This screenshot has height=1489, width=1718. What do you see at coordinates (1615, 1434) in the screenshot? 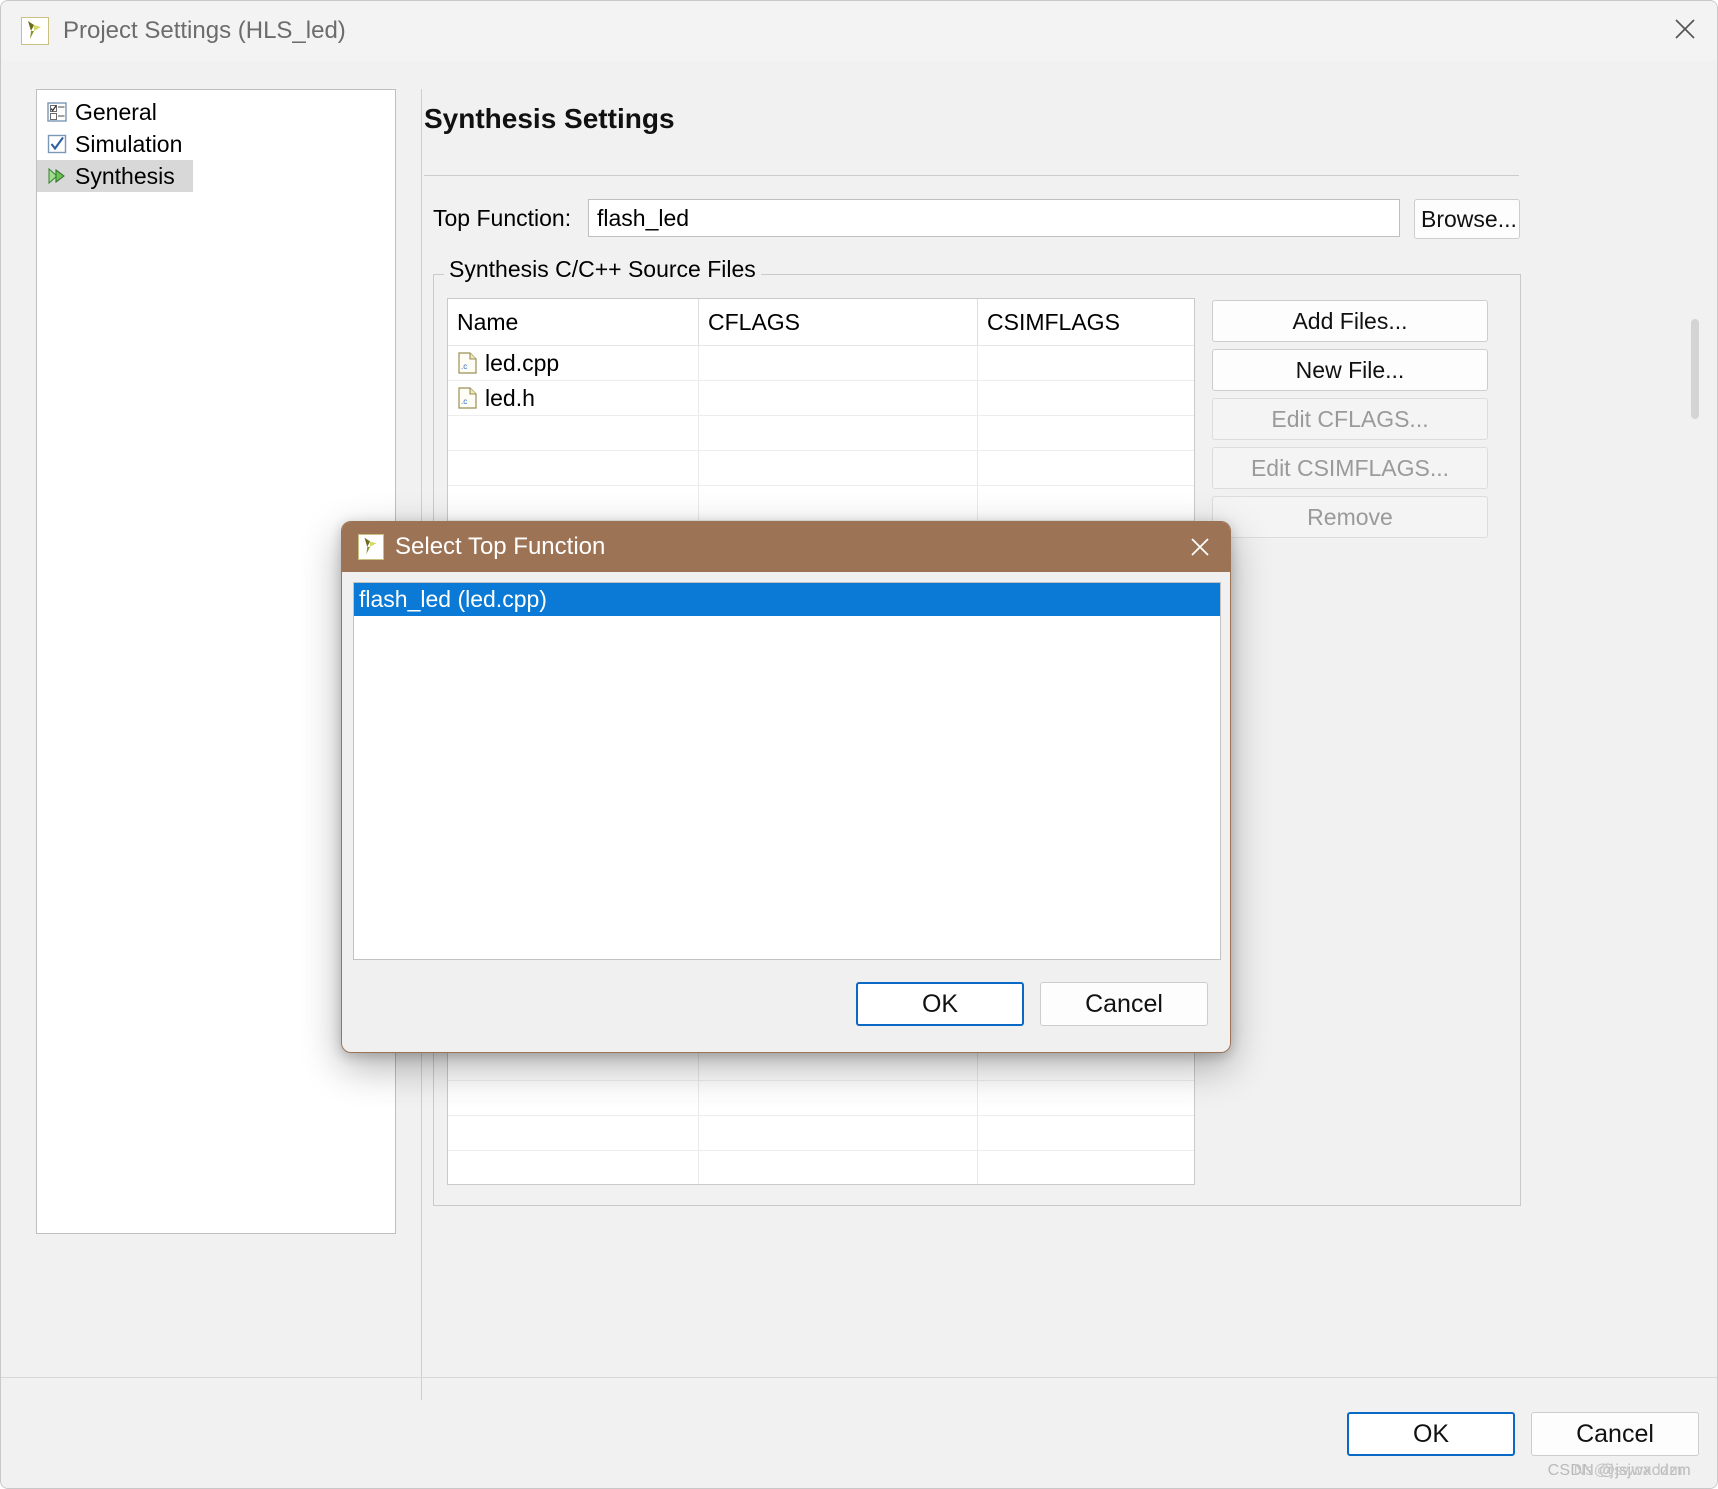
I see `cancel-button: Cancel` at bounding box center [1615, 1434].